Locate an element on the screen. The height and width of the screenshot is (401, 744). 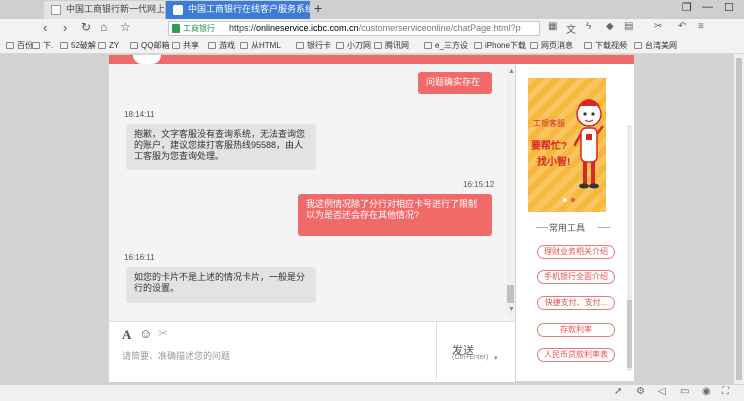
carousel-dot is located at coordinates (565, 200).